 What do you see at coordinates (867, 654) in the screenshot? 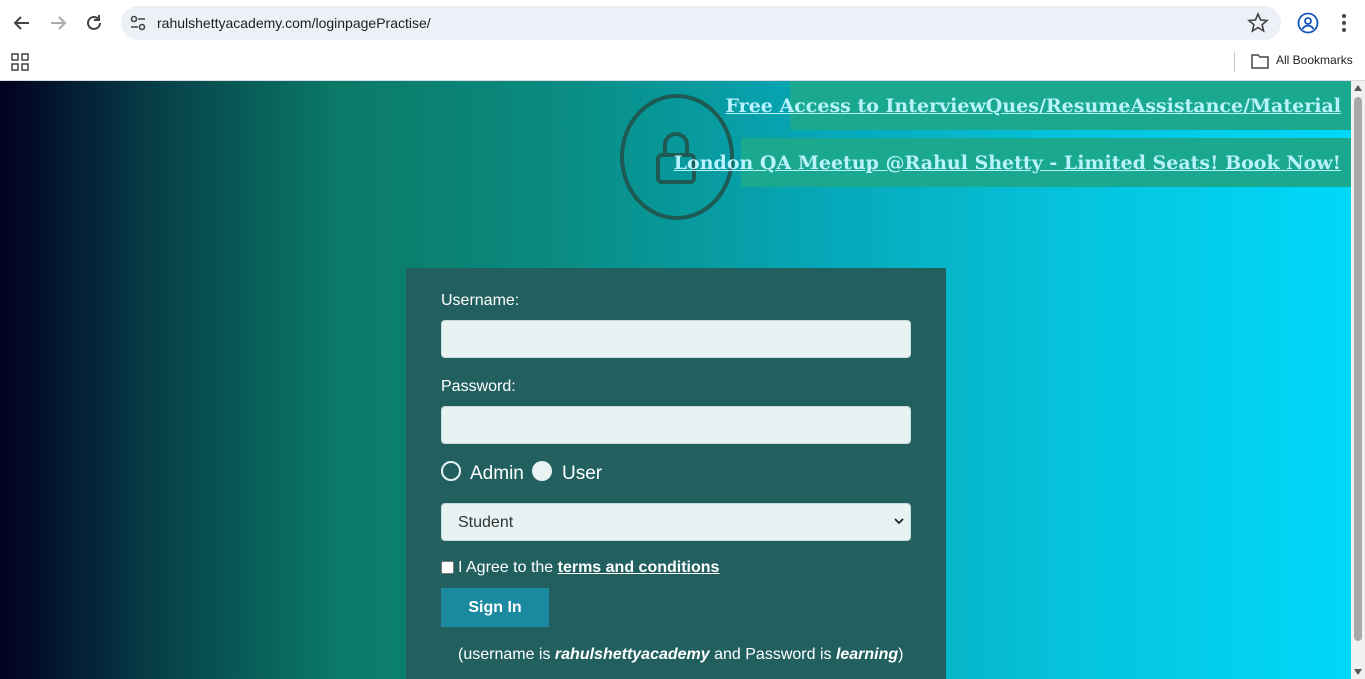
I see `hint-password: learning` at bounding box center [867, 654].